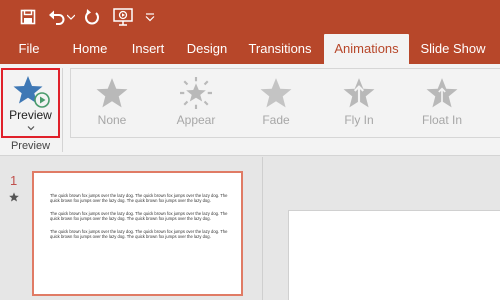 The image size is (500, 300). Describe the element at coordinates (442, 120) in the screenshot. I see `animation-label: Float In` at that location.